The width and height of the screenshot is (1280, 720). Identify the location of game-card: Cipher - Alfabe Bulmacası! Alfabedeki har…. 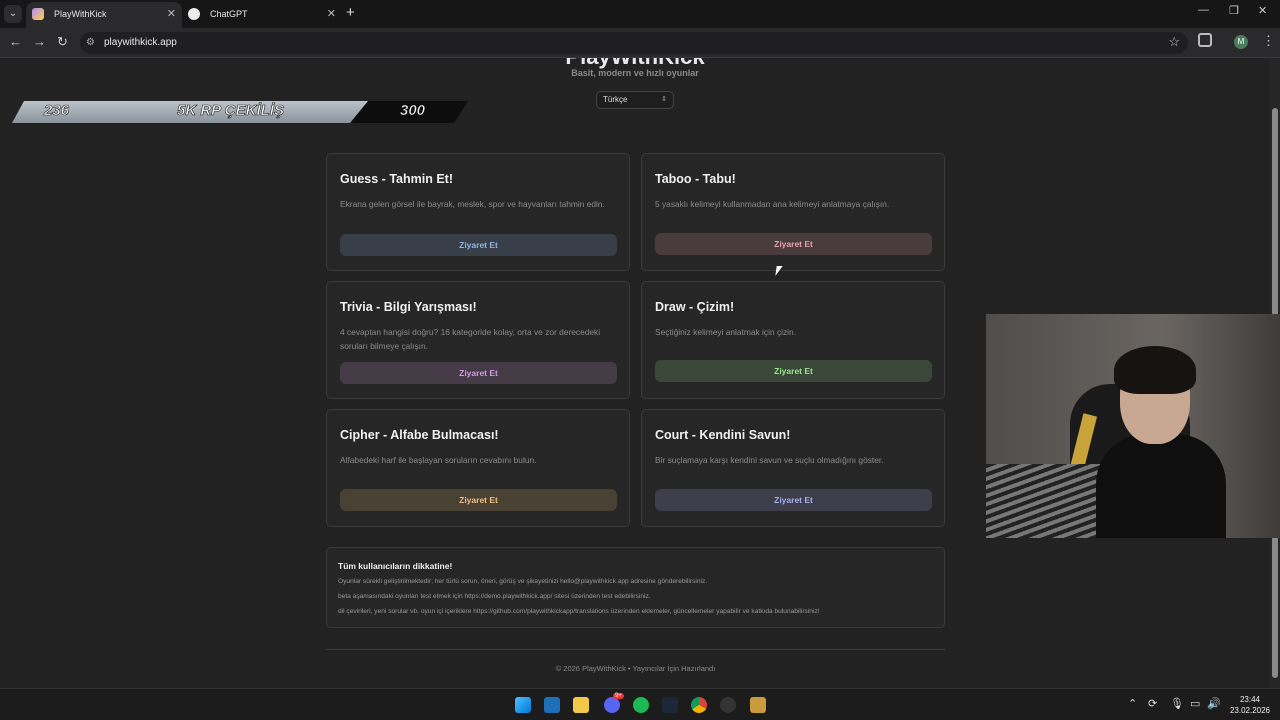
(478, 468).